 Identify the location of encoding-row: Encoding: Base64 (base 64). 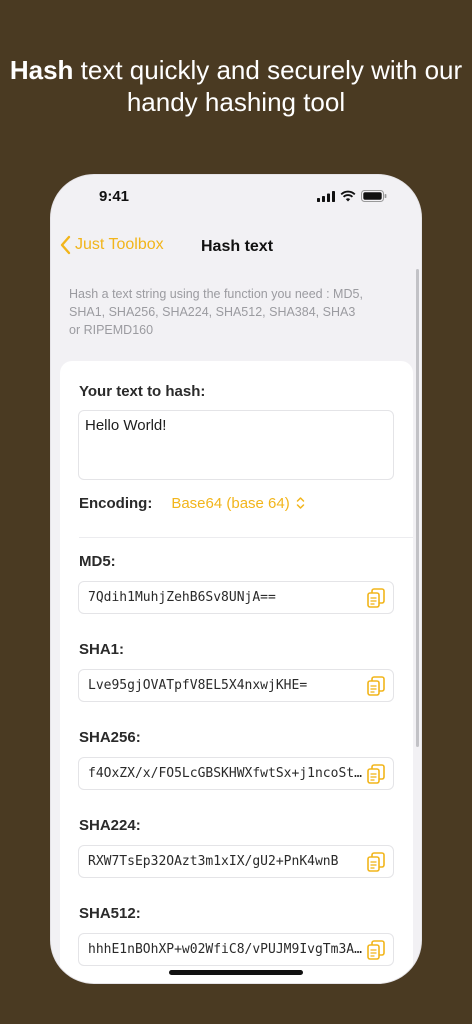
(192, 503).